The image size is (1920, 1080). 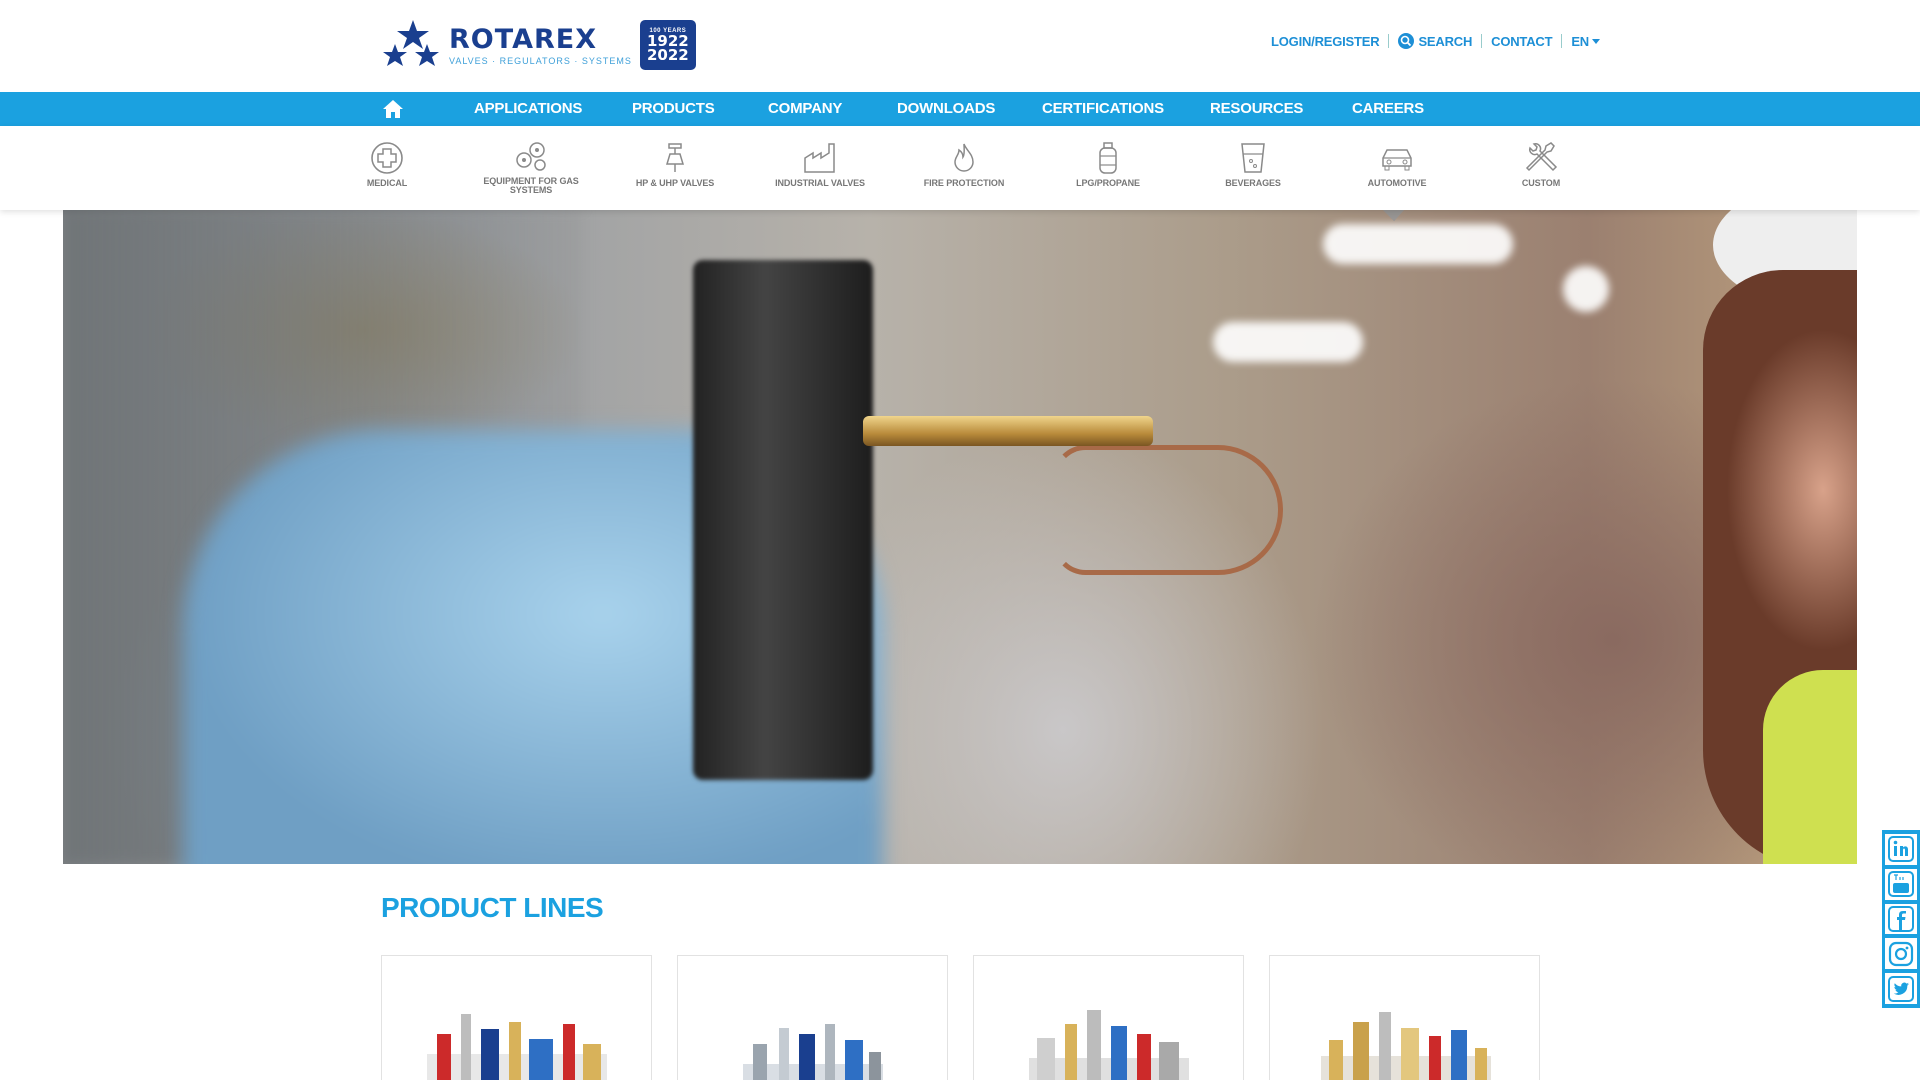 What do you see at coordinates (531, 190) in the screenshot?
I see `subnav-label-line2: SYSTEMS` at bounding box center [531, 190].